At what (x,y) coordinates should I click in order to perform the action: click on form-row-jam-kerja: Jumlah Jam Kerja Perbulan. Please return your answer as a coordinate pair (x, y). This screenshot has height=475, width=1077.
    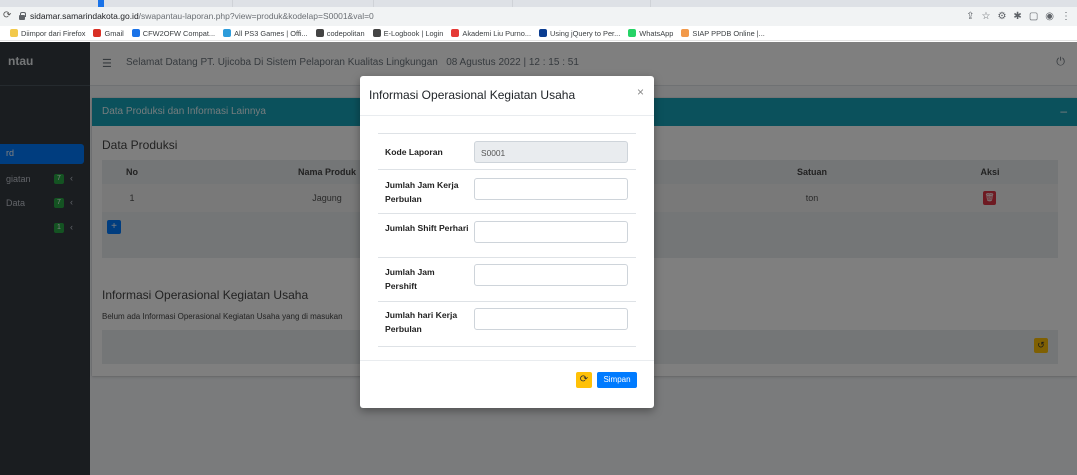
    Looking at the image, I should click on (507, 191).